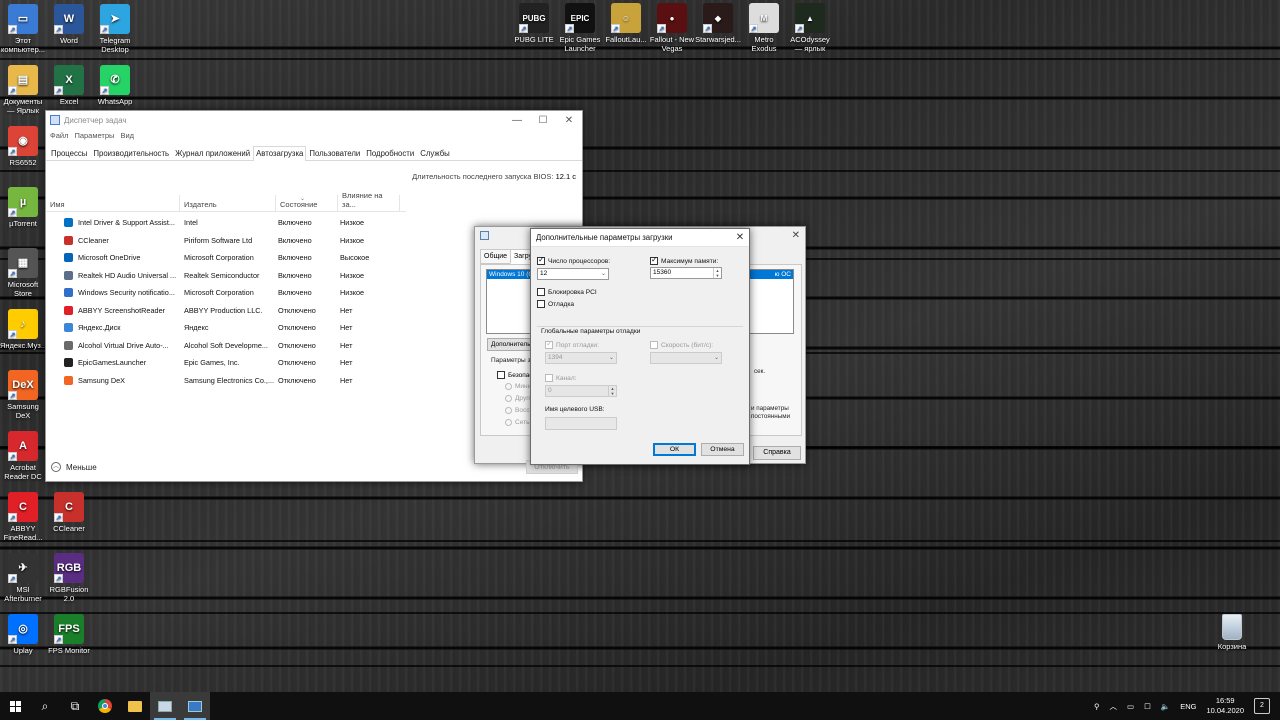 This screenshot has height=720, width=1280. What do you see at coordinates (390, 153) in the screenshot?
I see `tab-details: Подробности` at bounding box center [390, 153].